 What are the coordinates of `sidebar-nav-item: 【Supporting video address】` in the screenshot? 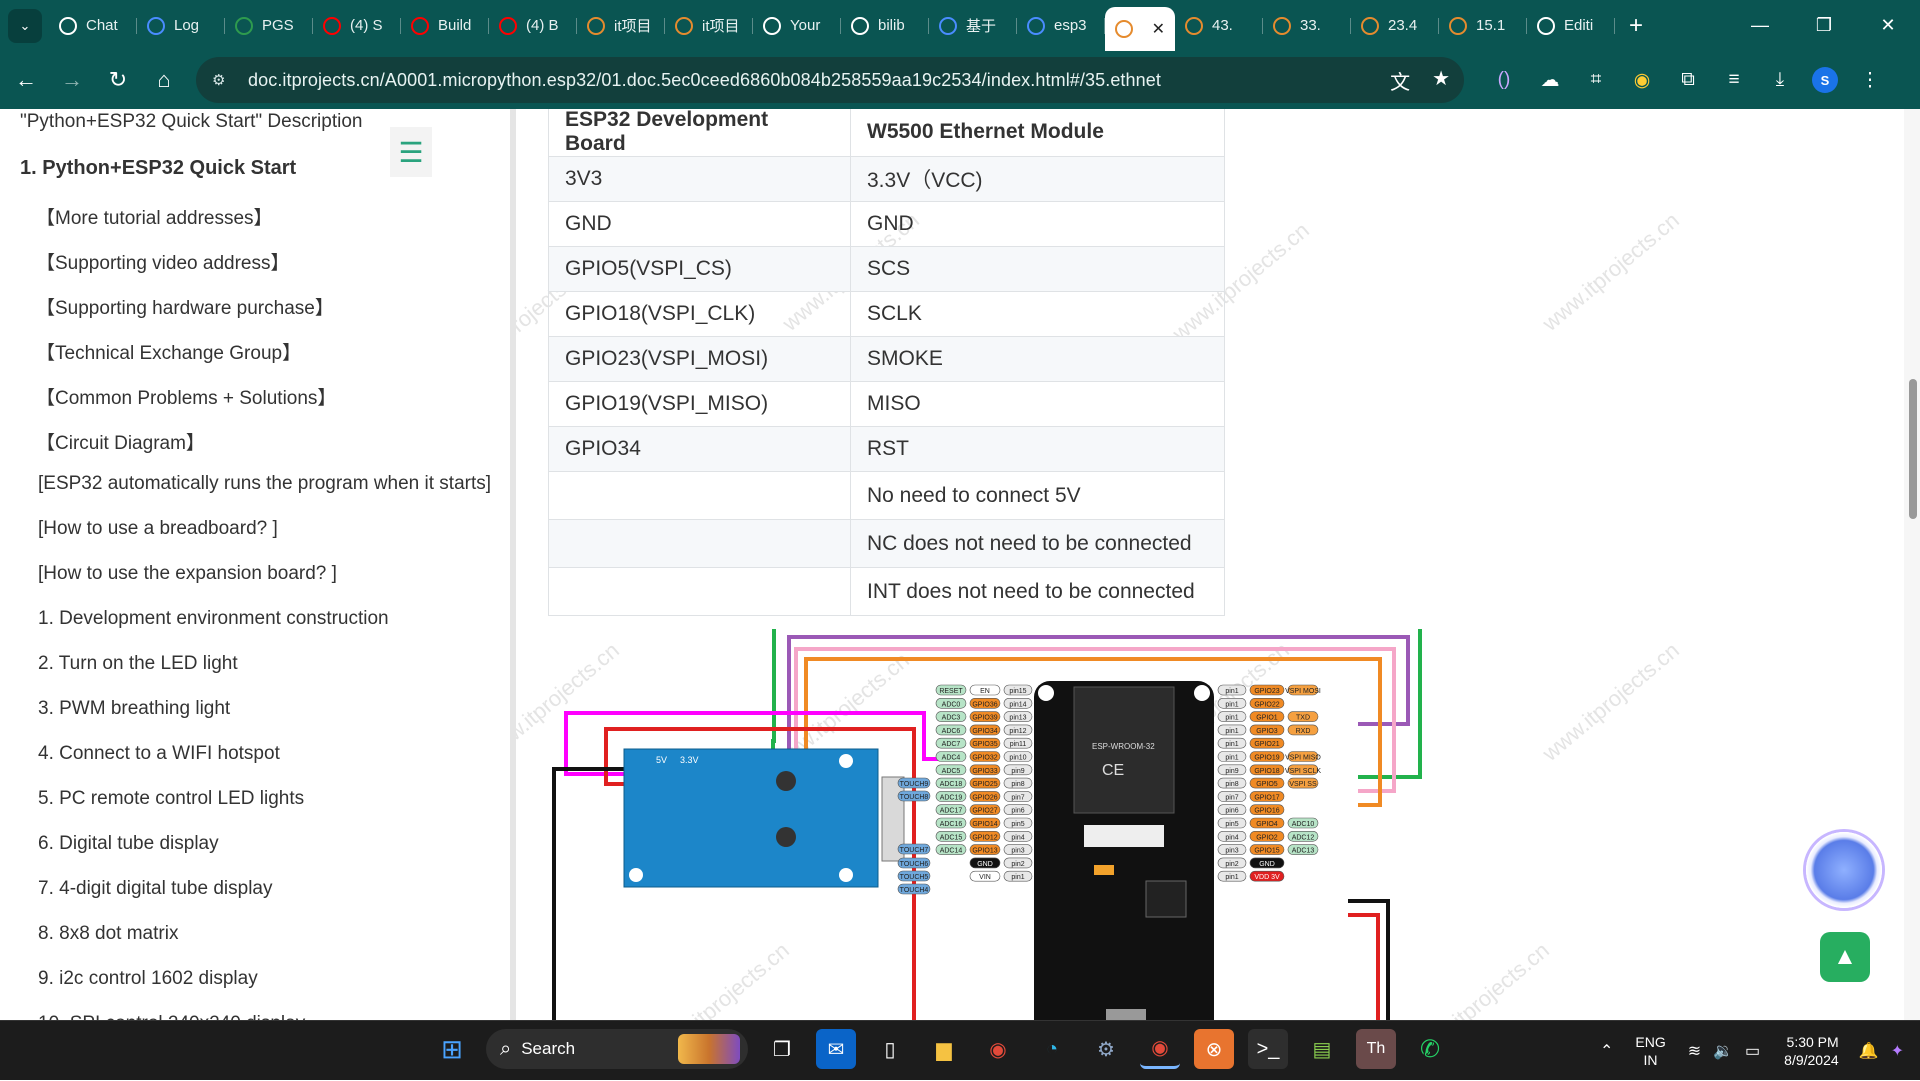 It's located at (162, 261).